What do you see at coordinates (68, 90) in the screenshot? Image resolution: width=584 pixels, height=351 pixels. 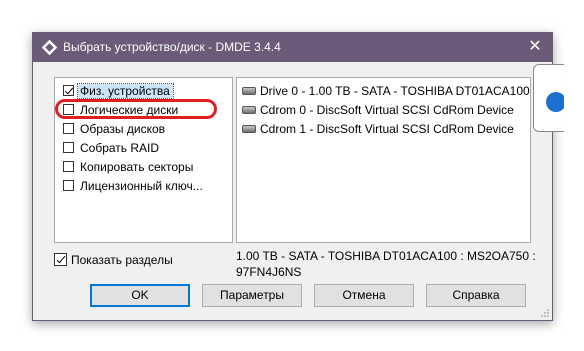 I see `checkbox-physical-devices` at bounding box center [68, 90].